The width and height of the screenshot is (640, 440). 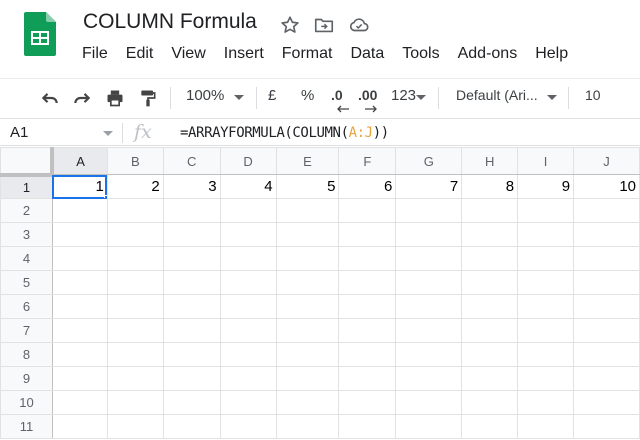 I want to click on cell-c6, so click(x=191, y=306).